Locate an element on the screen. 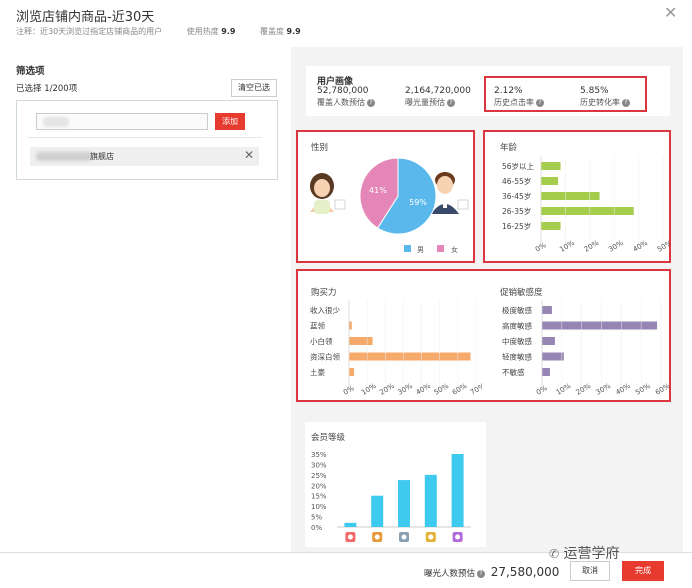 Image resolution: width=692 pixels, height=588 pixels. exposure-estimate-label: 曝光量预估? is located at coordinates (430, 102).